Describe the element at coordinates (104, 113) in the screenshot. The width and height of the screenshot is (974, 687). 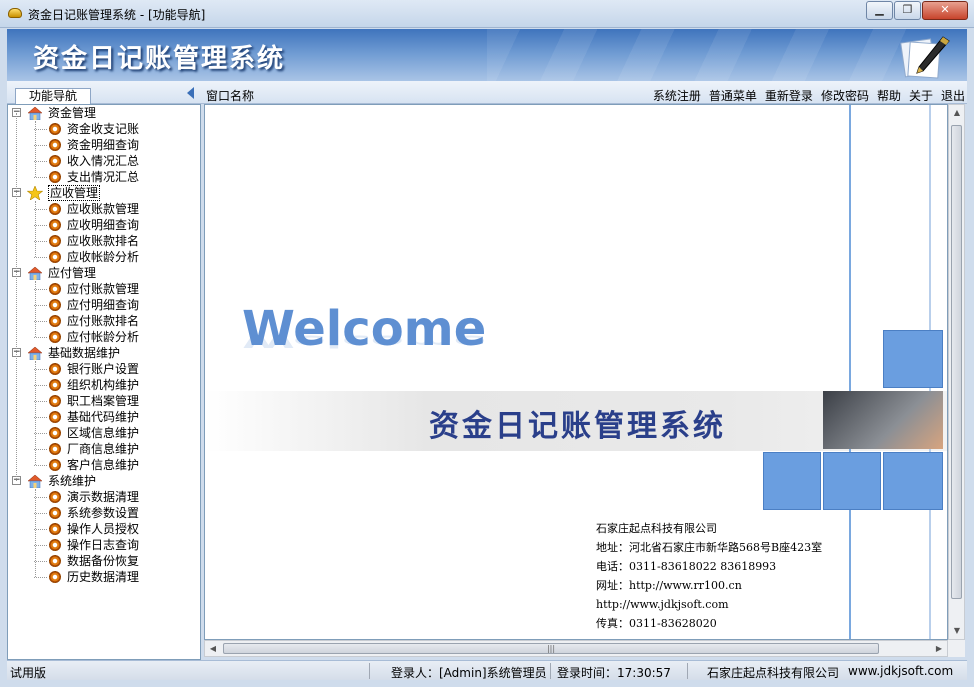
I see `tree-group: − 资金管理` at that location.